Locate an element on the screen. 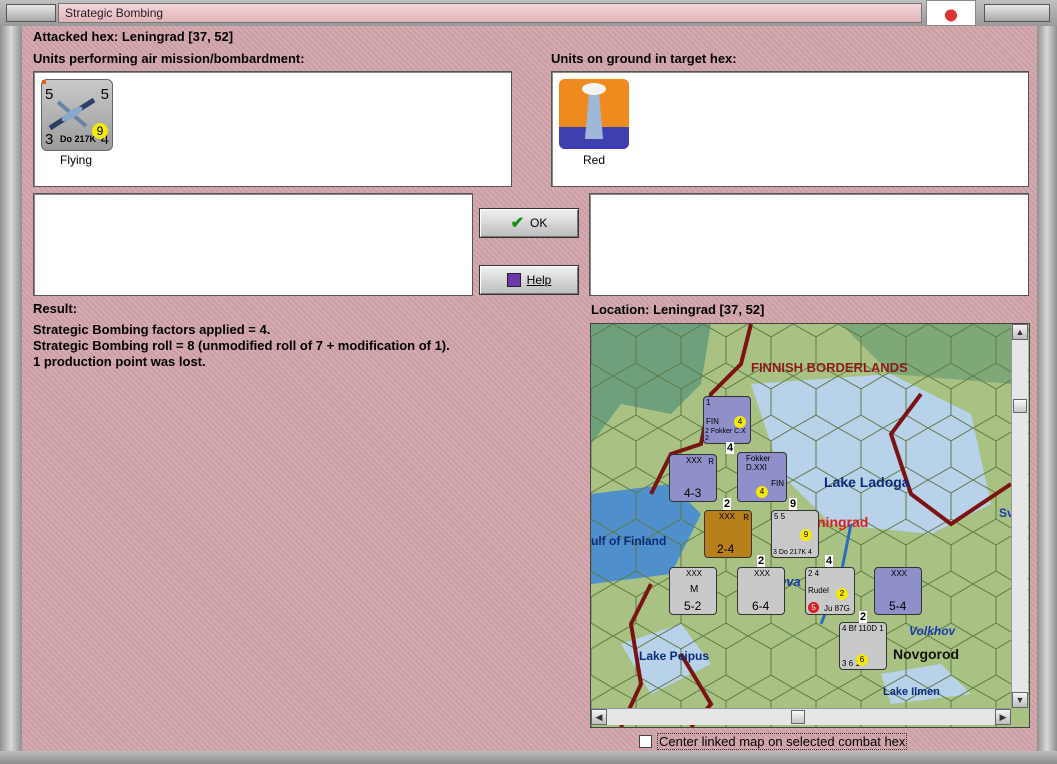  counter-text: 2 4 is located at coordinates (814, 573).